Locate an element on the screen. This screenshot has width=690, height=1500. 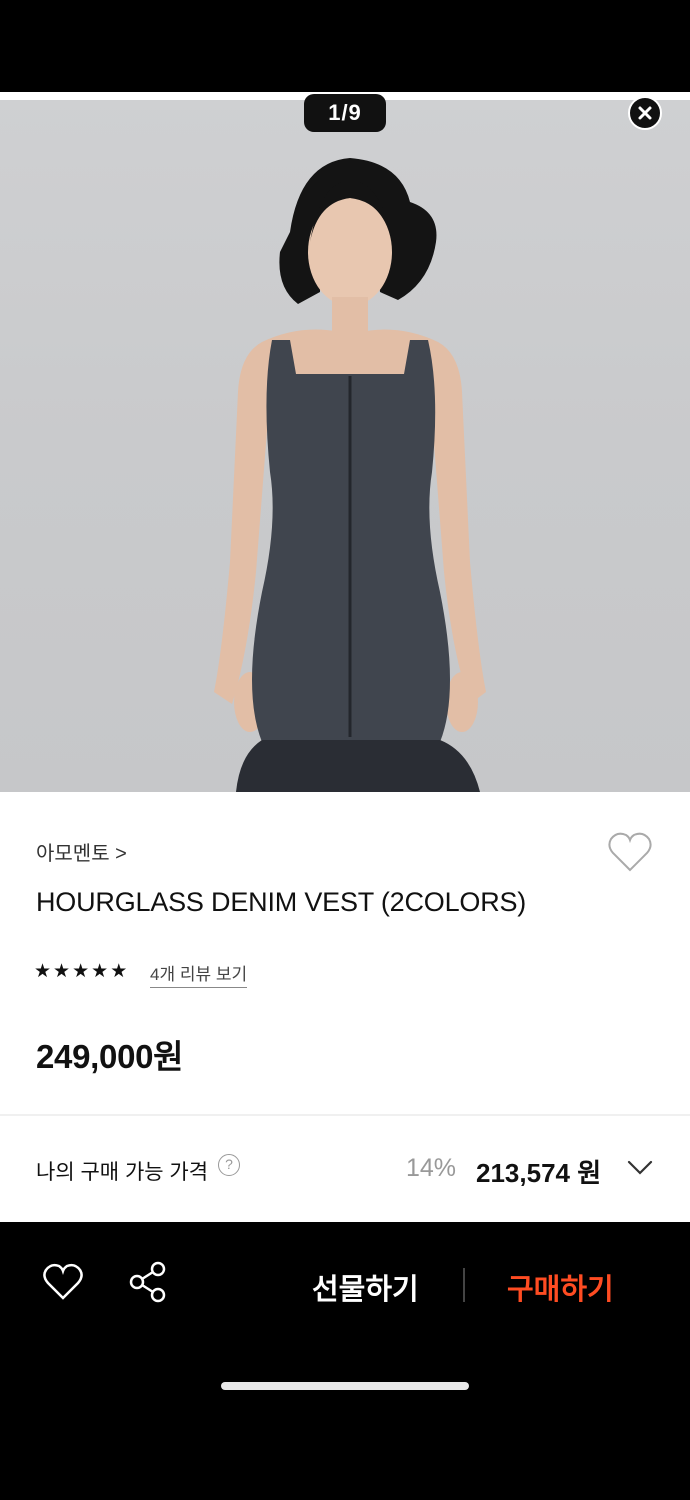
review-link: 4개 리뷰 보기 is located at coordinates (199, 974).